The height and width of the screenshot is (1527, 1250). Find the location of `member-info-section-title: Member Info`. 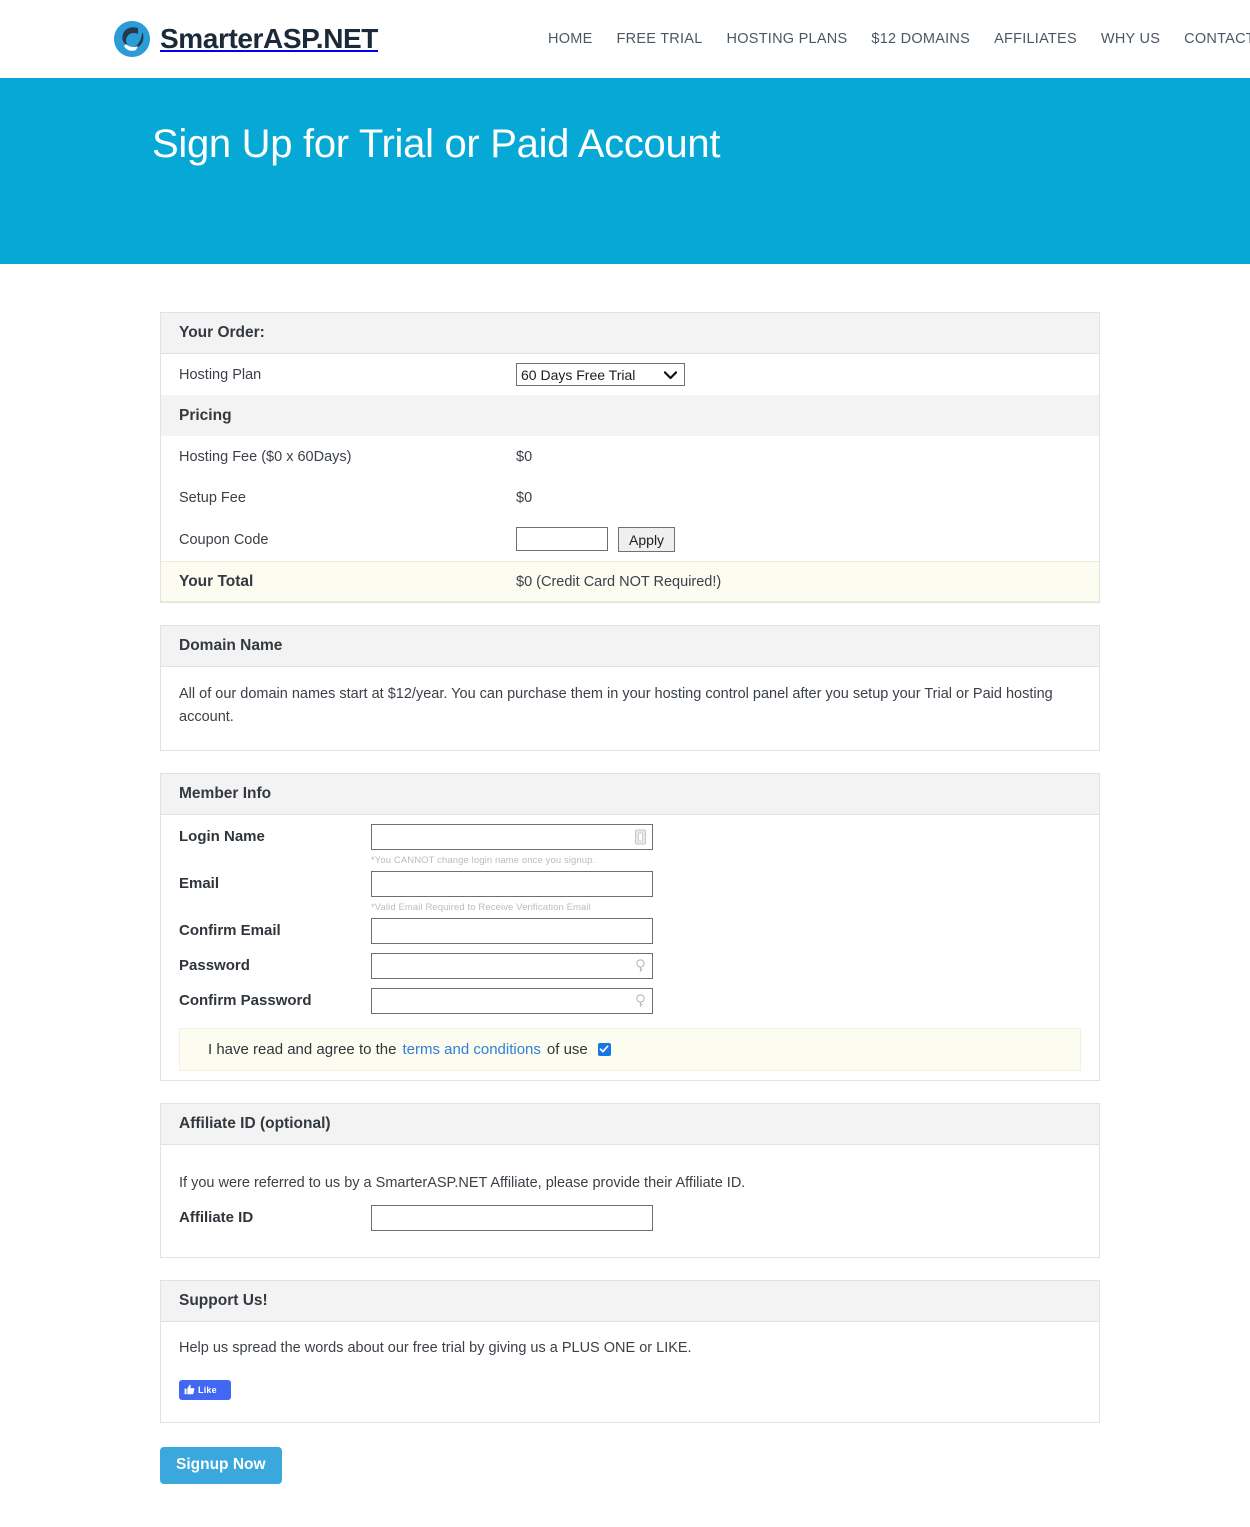

member-info-section-title: Member Info is located at coordinates (630, 794).